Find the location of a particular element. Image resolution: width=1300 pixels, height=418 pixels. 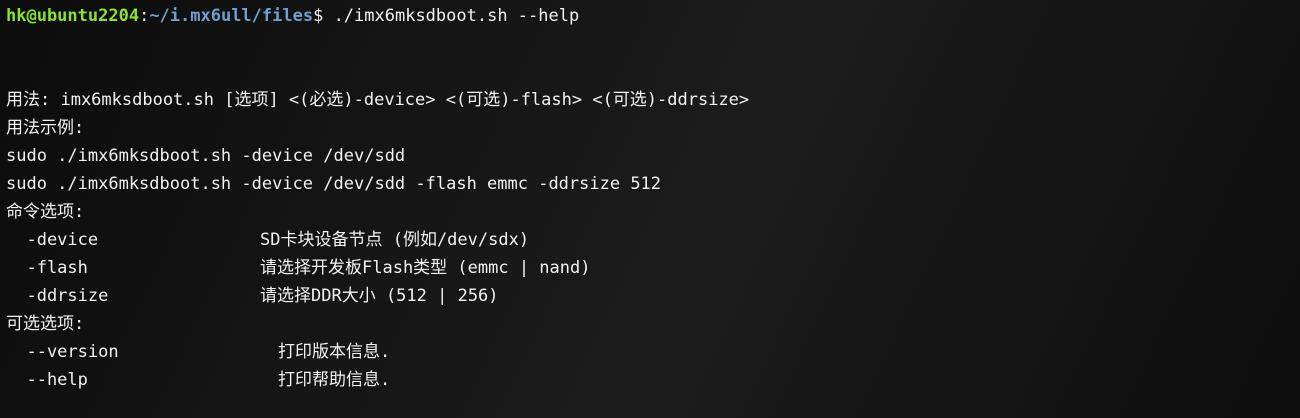

optional-options-header: 可选选项: is located at coordinates (45, 324).